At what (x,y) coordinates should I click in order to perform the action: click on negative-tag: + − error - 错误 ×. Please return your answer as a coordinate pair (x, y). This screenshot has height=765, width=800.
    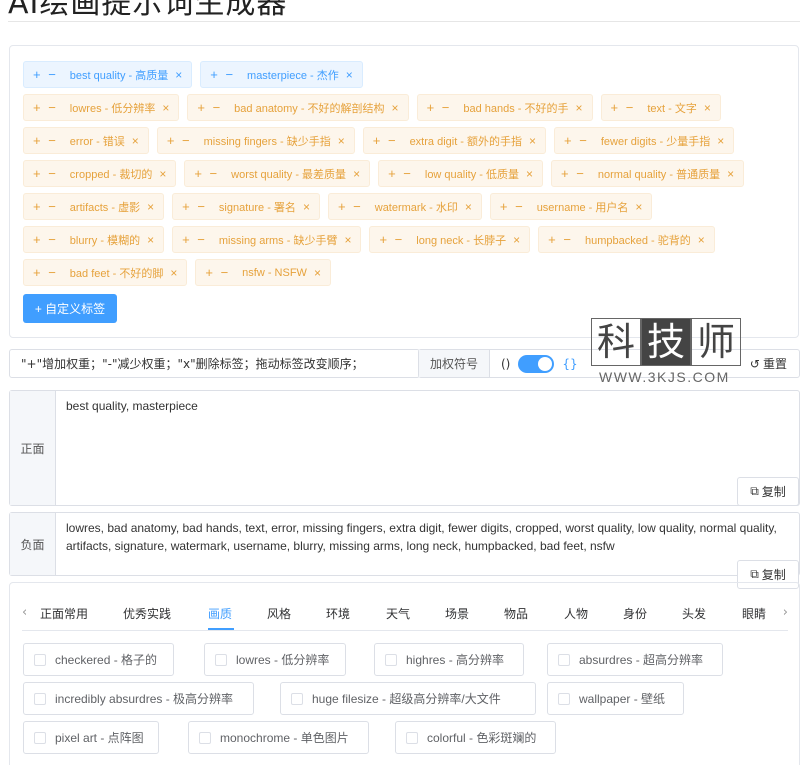
    Looking at the image, I should click on (86, 140).